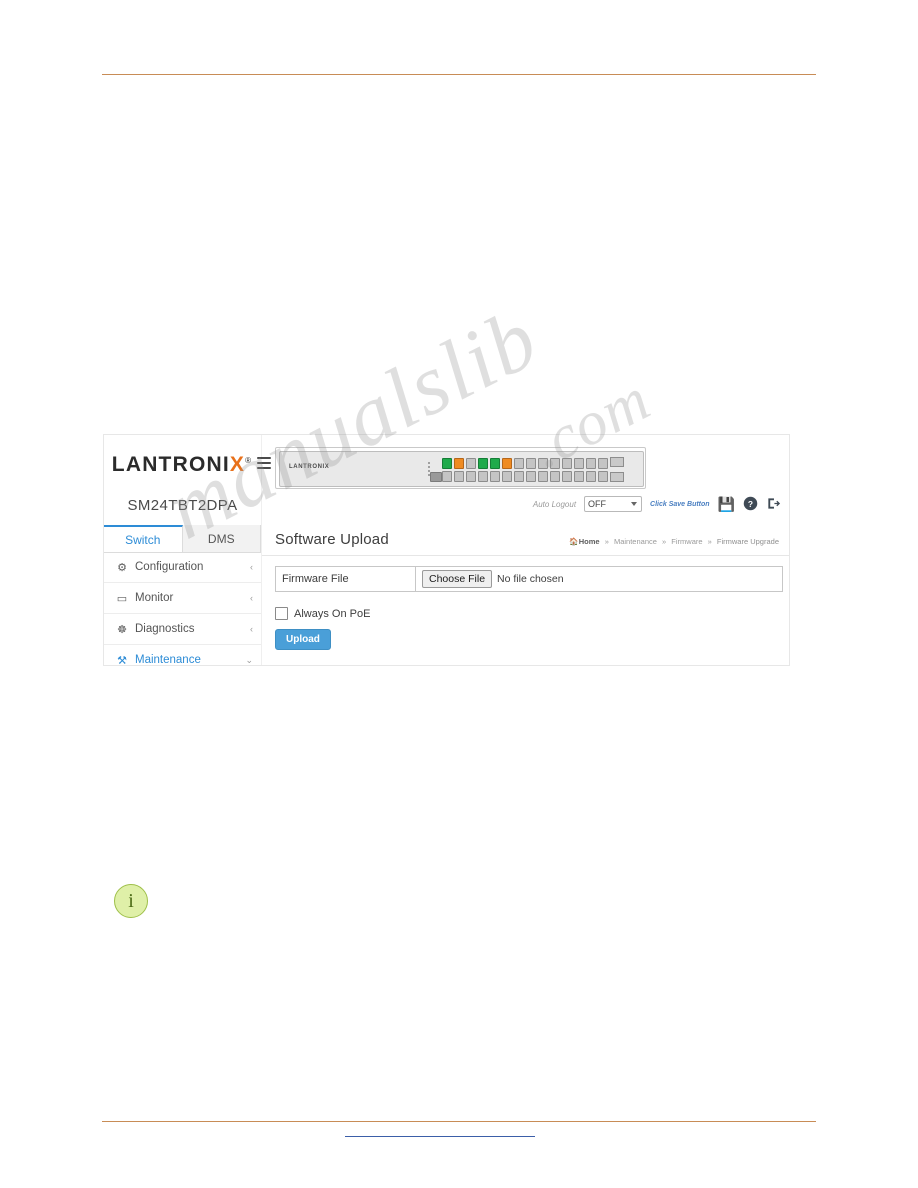 The height and width of the screenshot is (1188, 918). I want to click on device-port-row, so click(526, 470).